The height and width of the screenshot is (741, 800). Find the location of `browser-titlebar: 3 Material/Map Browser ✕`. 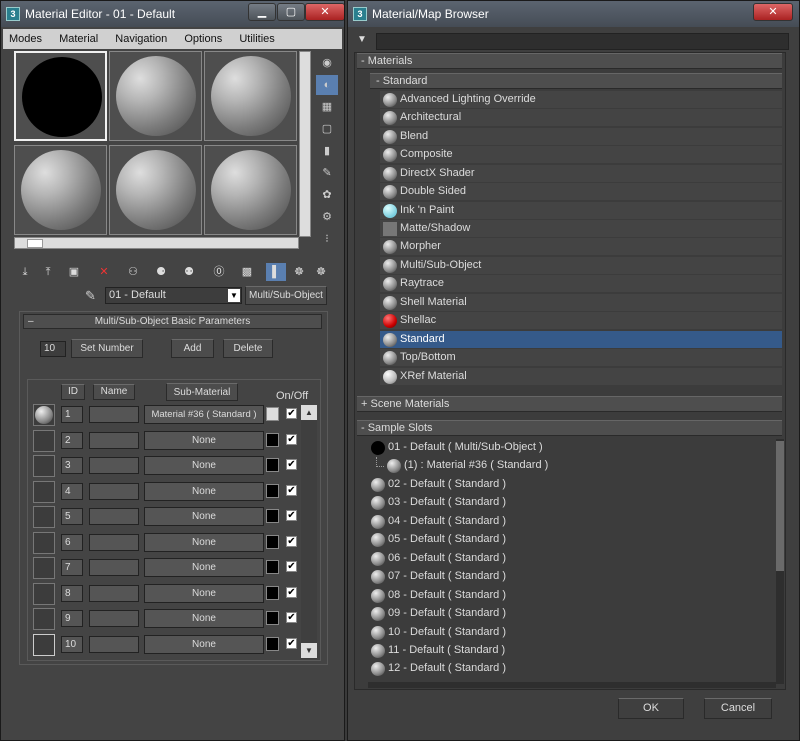

browser-titlebar: 3 Material/Map Browser ✕ is located at coordinates (573, 14).